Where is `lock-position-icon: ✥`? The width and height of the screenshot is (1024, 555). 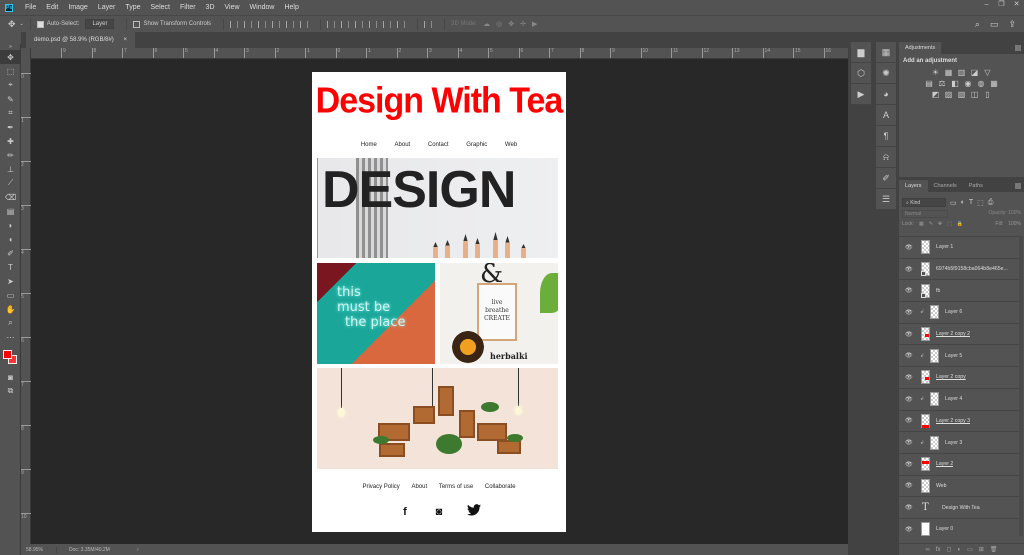
lock-position-icon: ✥ is located at coordinates (940, 224).